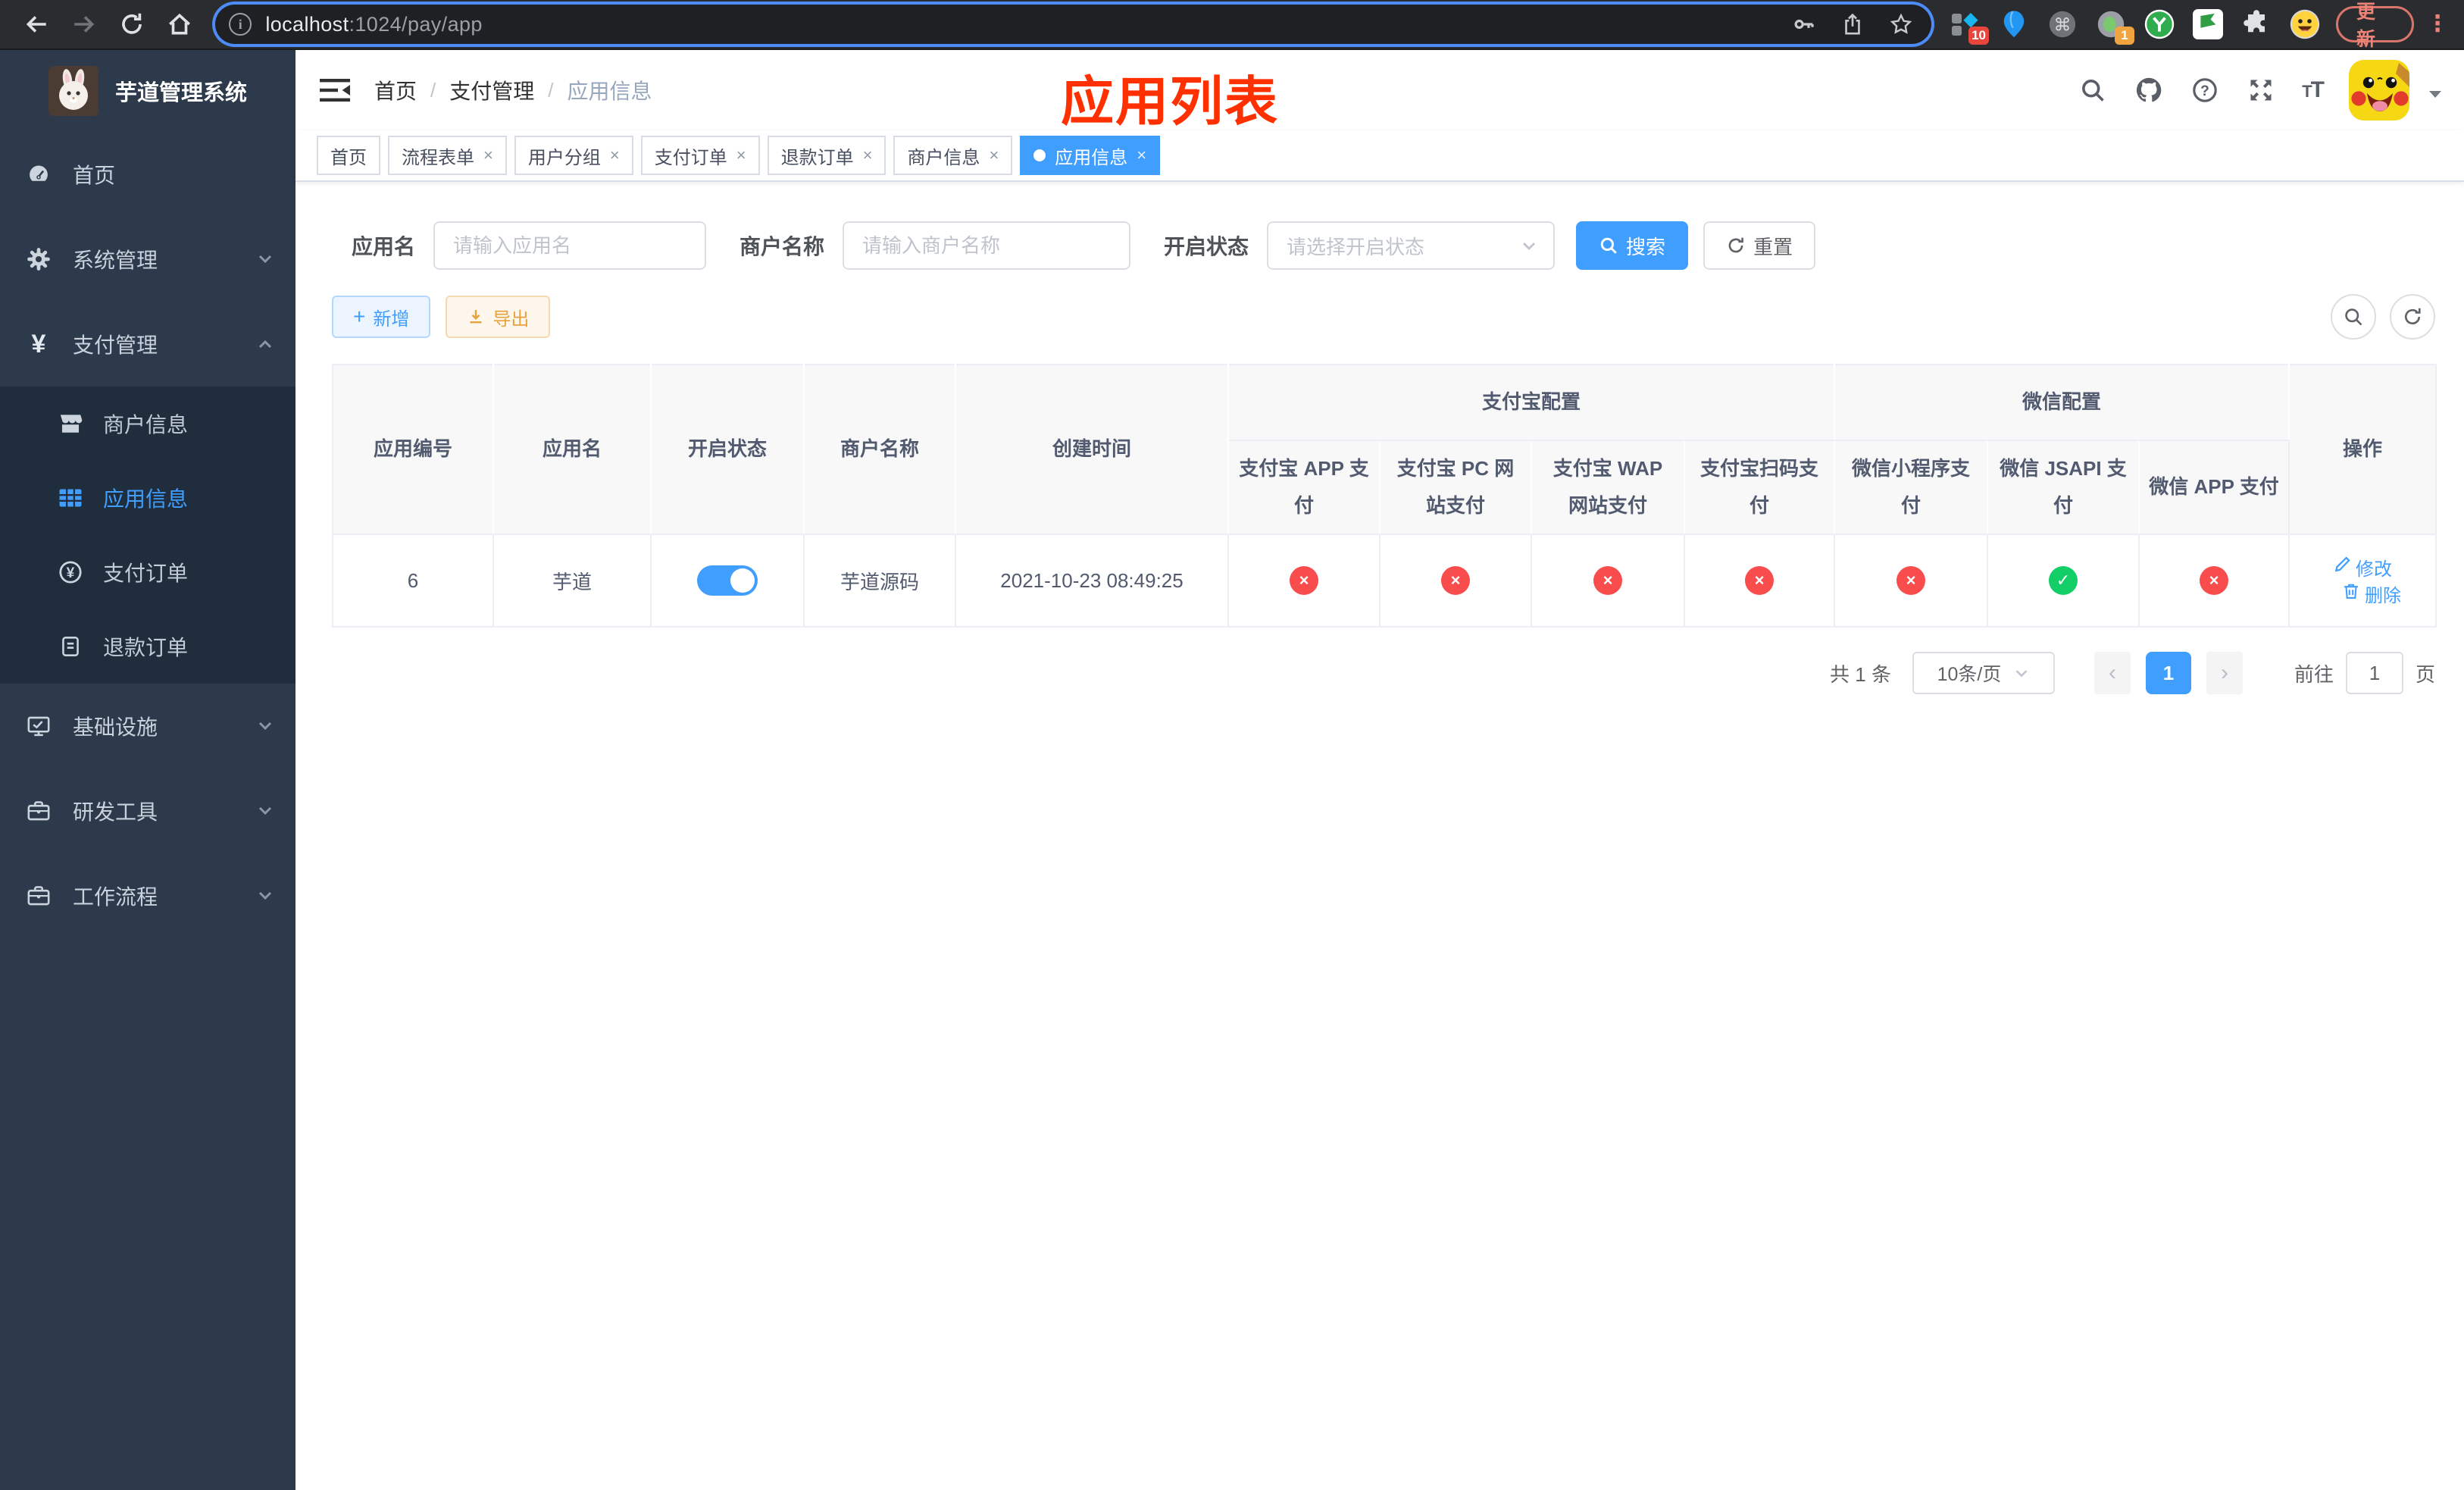 Image resolution: width=2464 pixels, height=1490 pixels. Describe the element at coordinates (115, 345) in the screenshot. I see `sidebar-item-label: 支付管理` at that location.